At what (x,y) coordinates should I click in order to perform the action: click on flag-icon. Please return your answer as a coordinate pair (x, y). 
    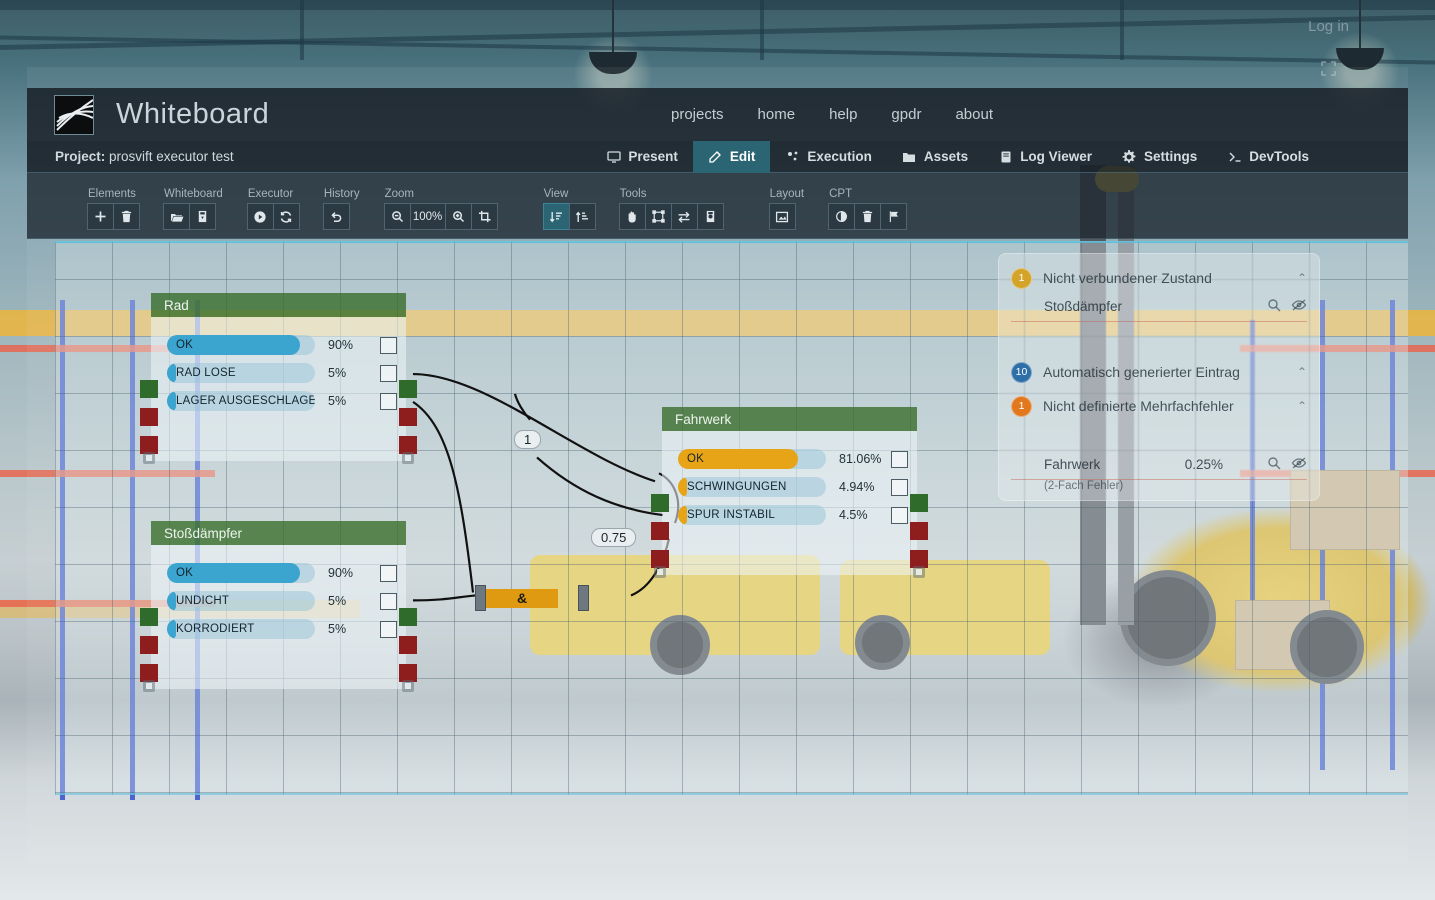
    Looking at the image, I should click on (894, 216).